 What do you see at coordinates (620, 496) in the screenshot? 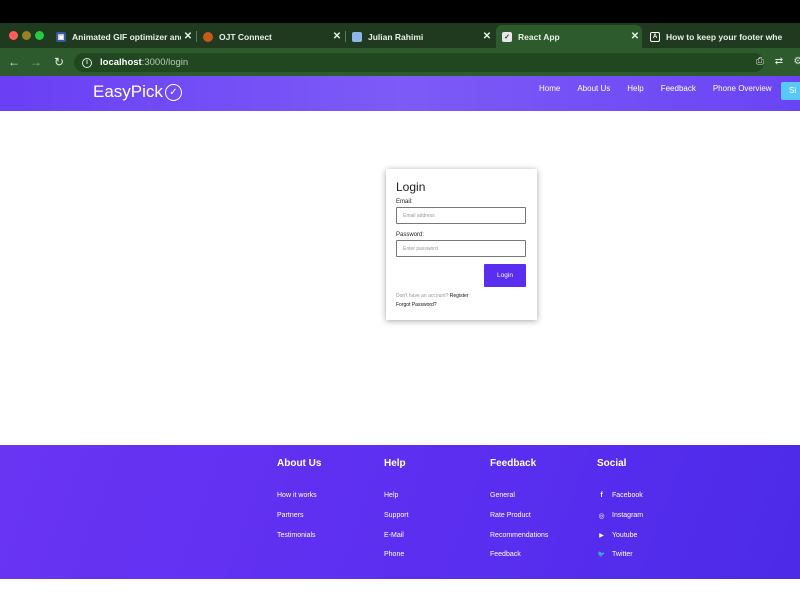
I see `footer-social-link: f Facebook` at bounding box center [620, 496].